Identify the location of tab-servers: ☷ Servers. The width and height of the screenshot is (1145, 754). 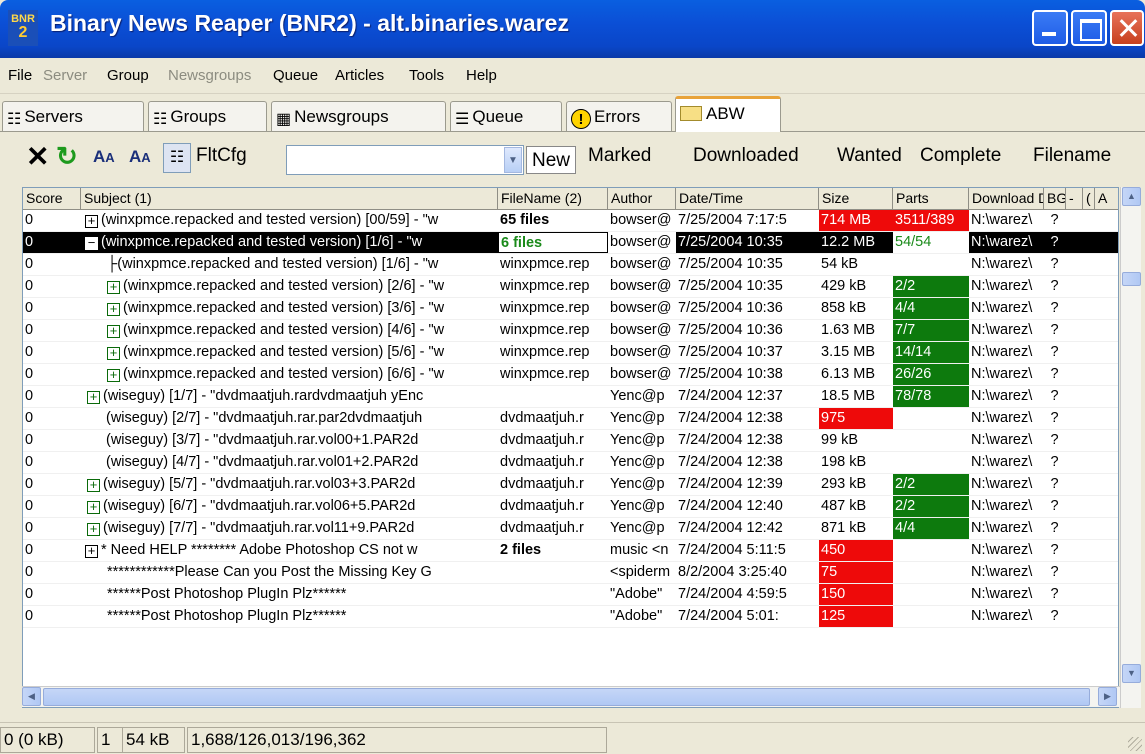
(73, 116).